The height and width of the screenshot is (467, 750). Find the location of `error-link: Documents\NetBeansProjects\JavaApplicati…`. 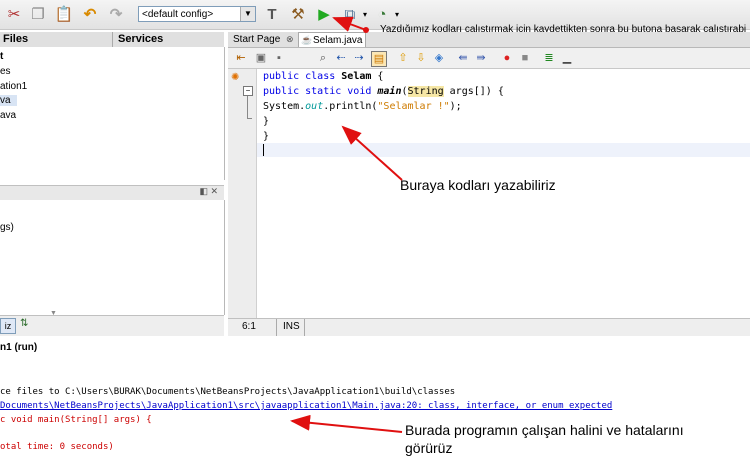

error-link: Documents\NetBeansProjects\JavaApplicati… is located at coordinates (306, 406).